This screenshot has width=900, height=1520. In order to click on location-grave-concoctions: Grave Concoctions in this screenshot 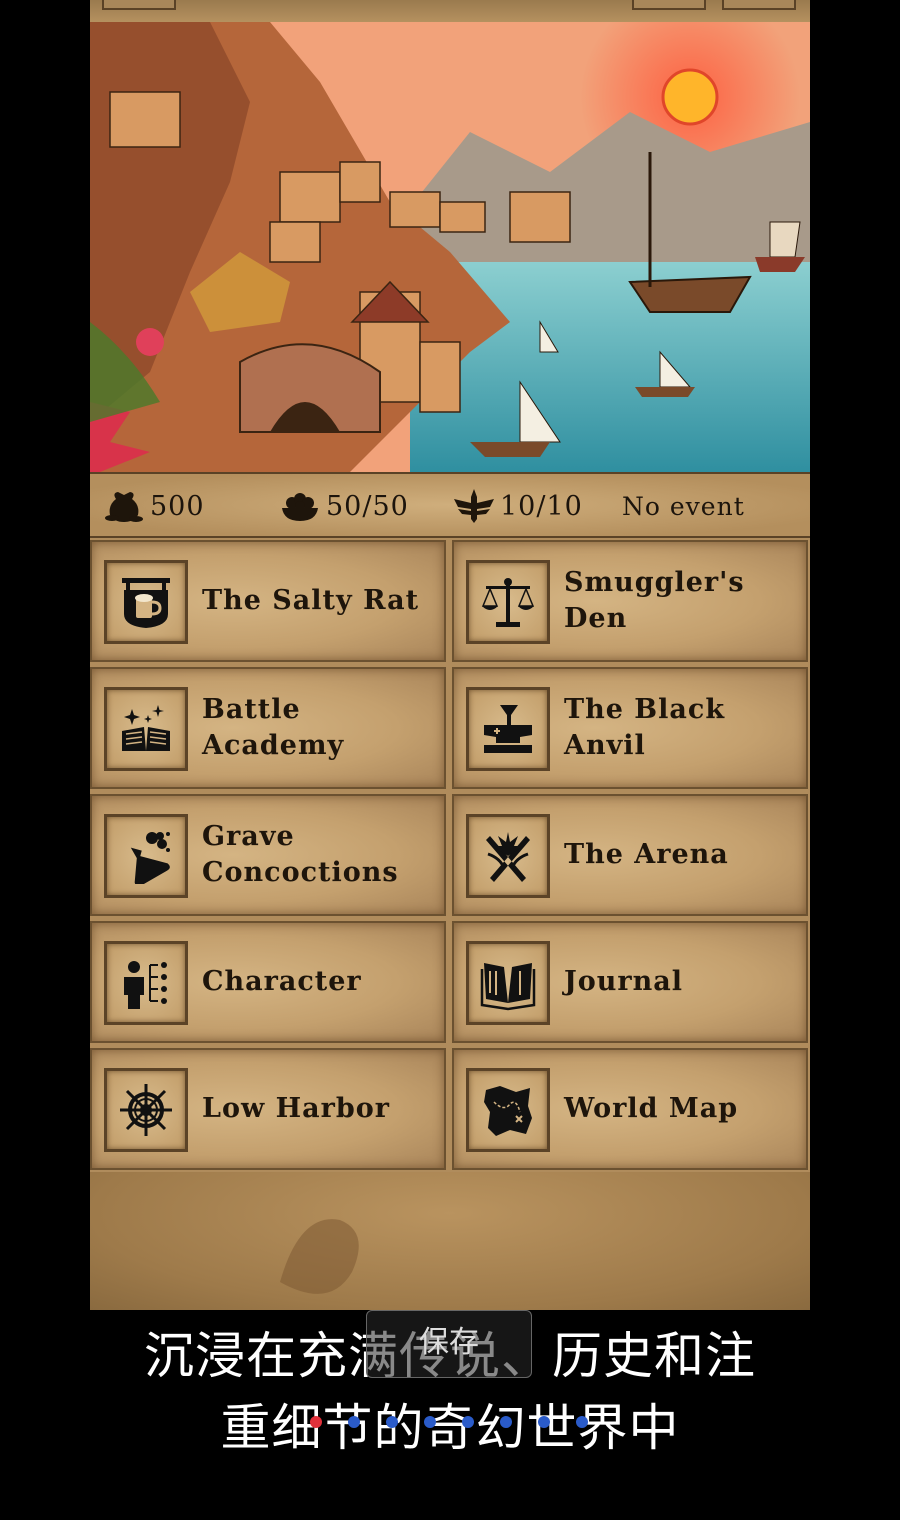, I will do `click(268, 855)`.